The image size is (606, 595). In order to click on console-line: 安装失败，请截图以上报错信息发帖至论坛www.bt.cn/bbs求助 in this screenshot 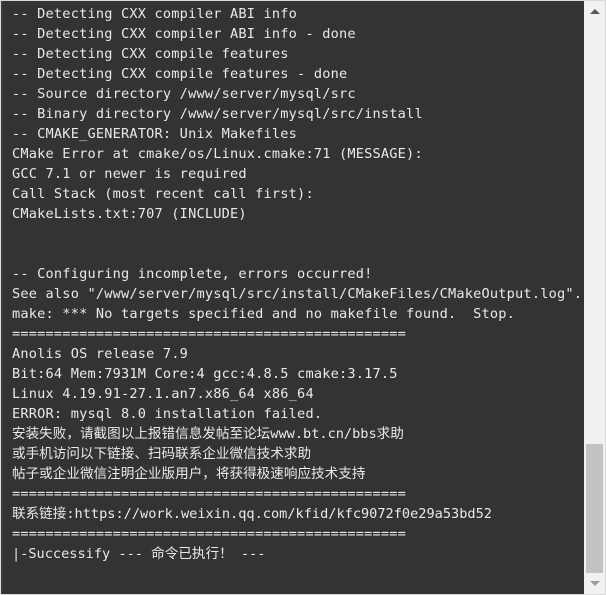, I will do `click(208, 434)`.